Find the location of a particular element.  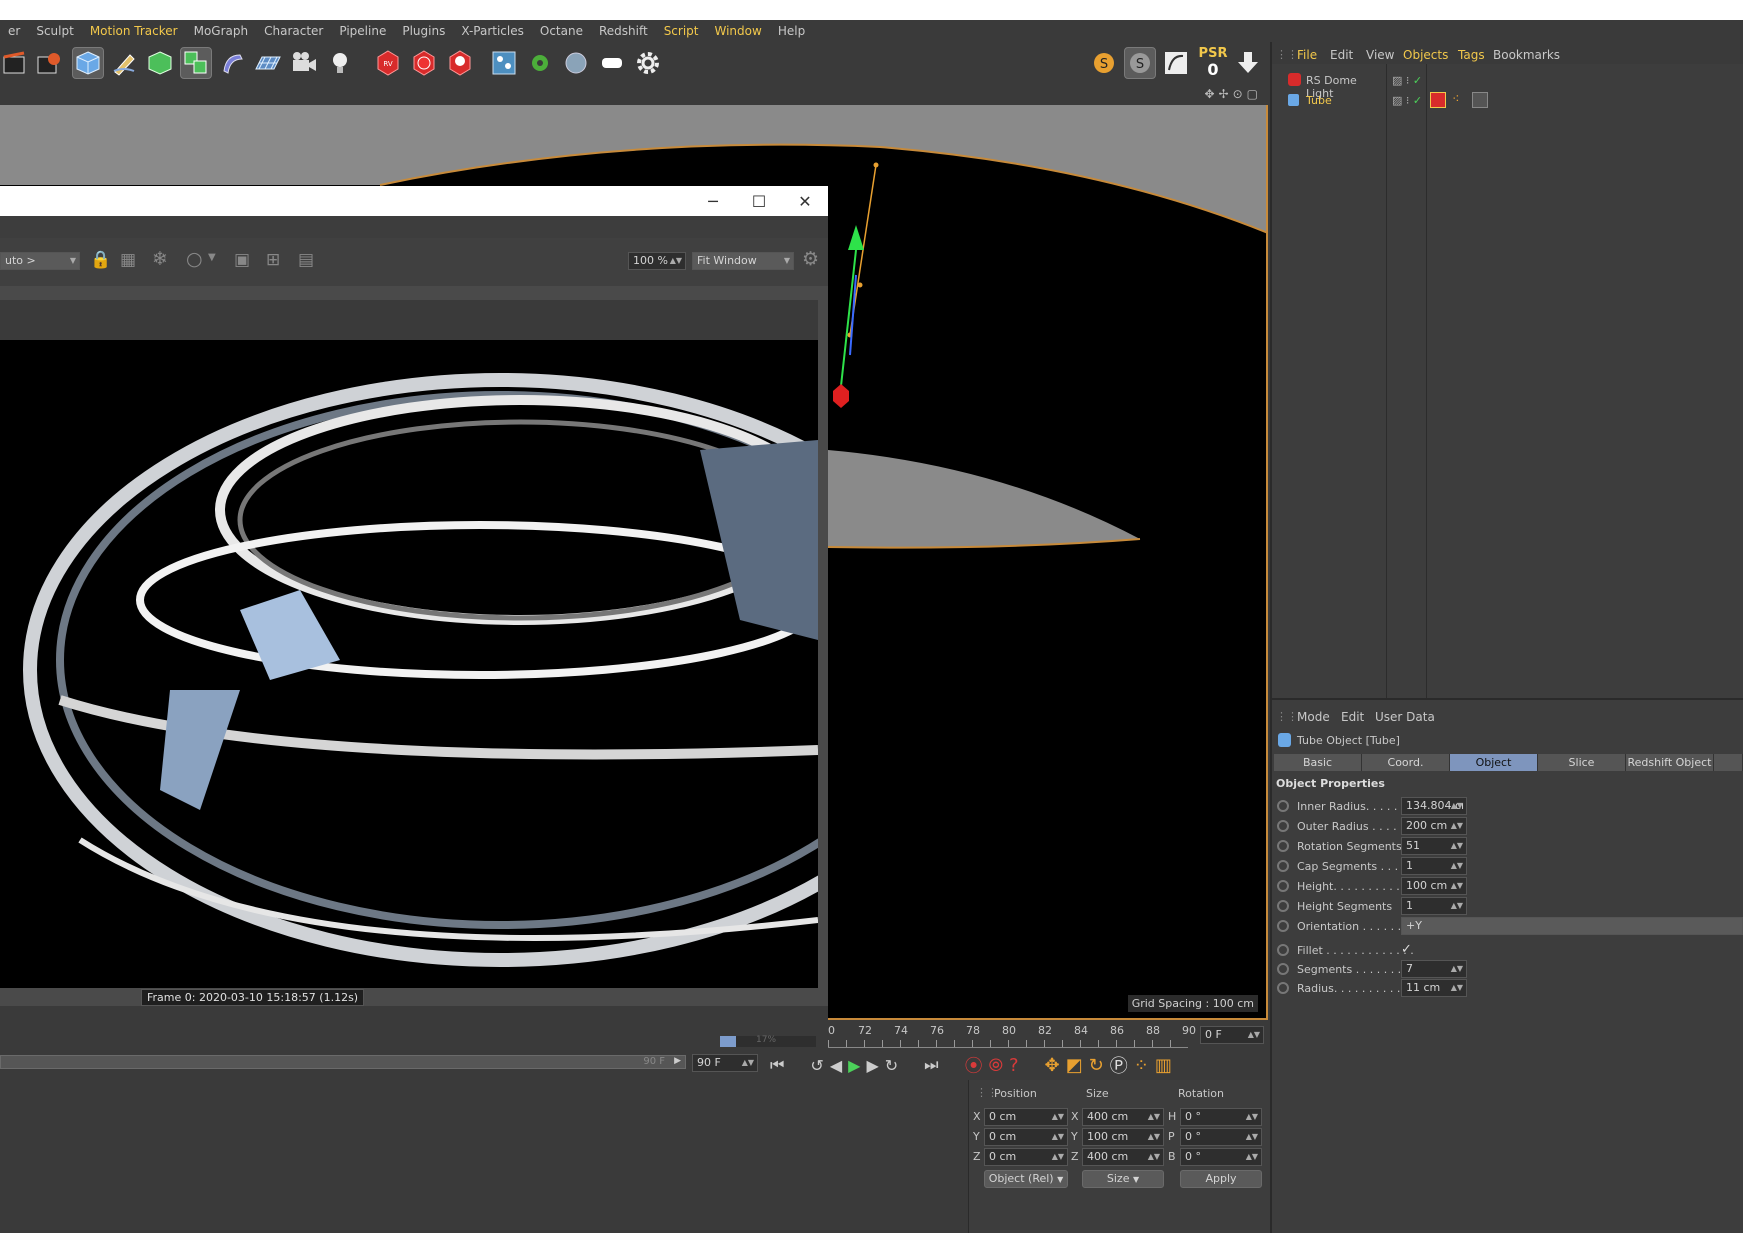

array-button is located at coordinates (196, 63).